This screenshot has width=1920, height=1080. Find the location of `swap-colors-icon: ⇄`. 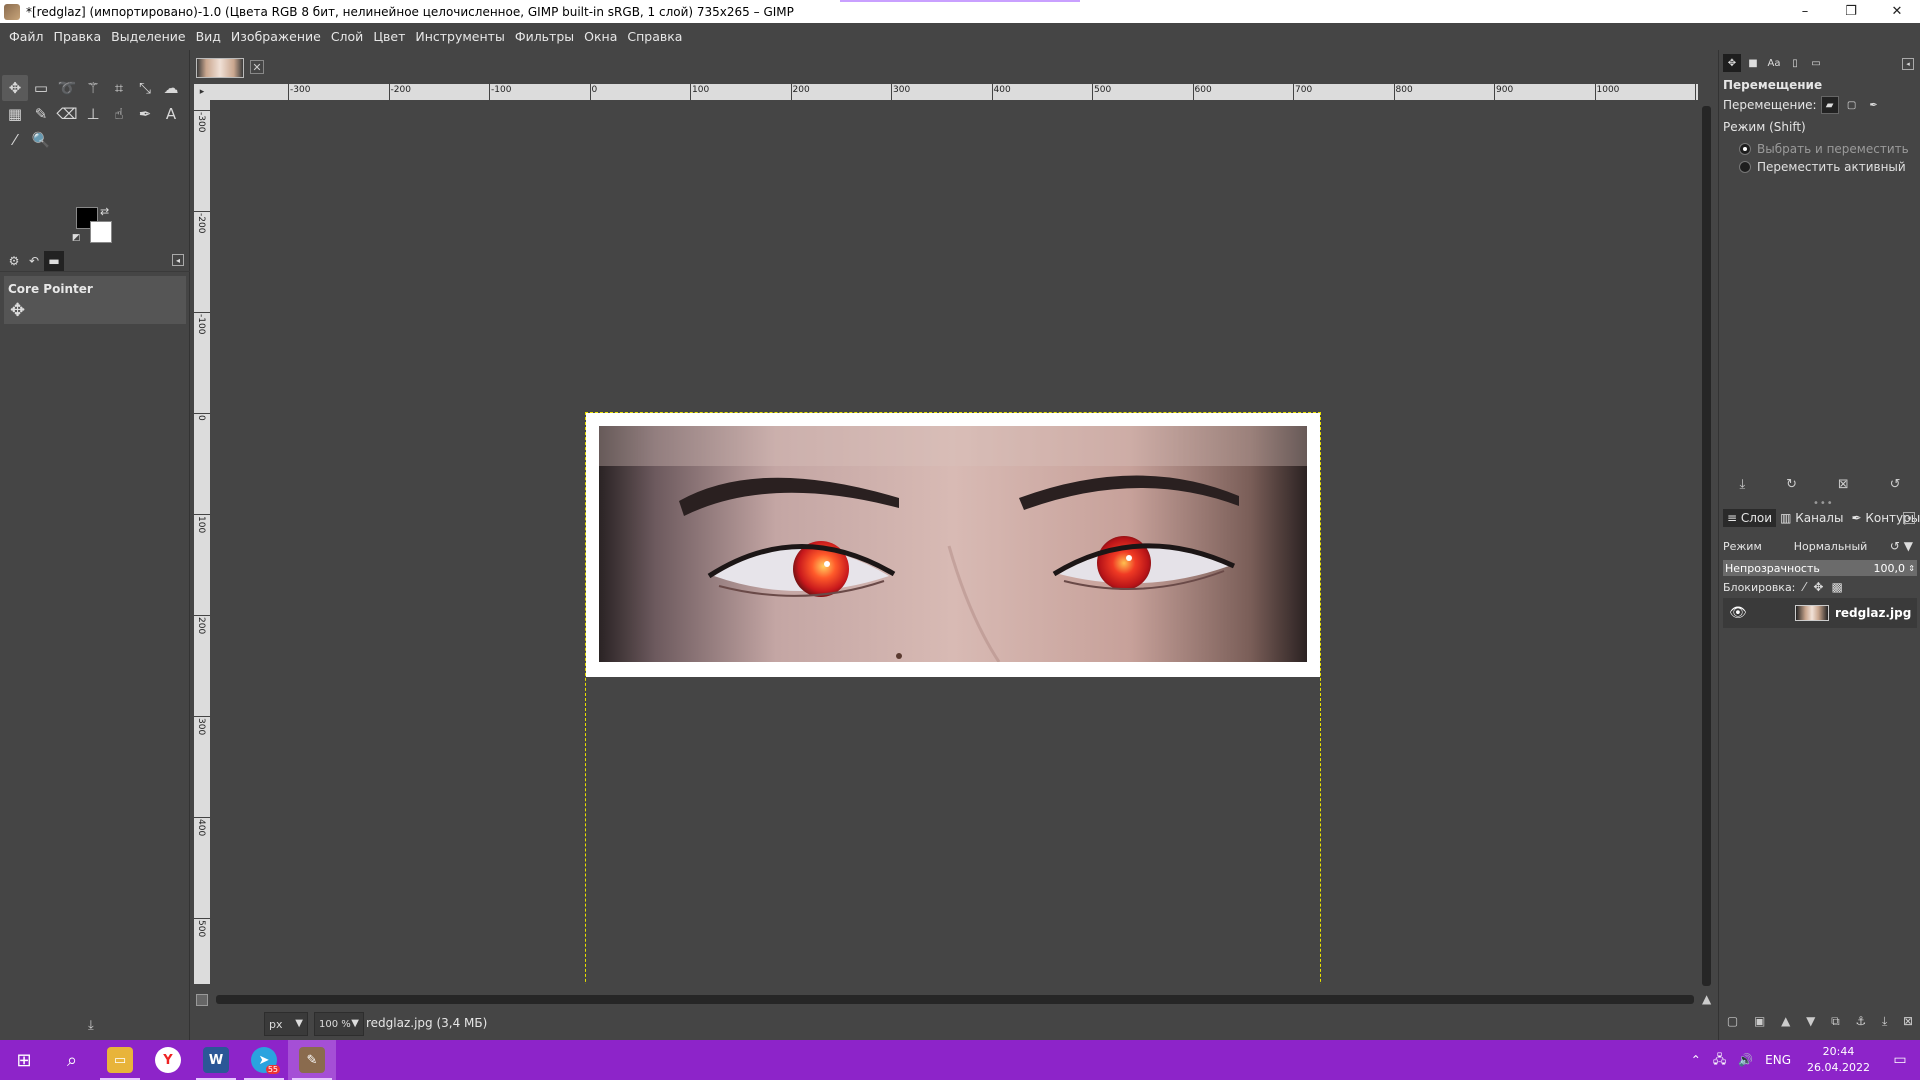

swap-colors-icon: ⇄ is located at coordinates (104, 211).